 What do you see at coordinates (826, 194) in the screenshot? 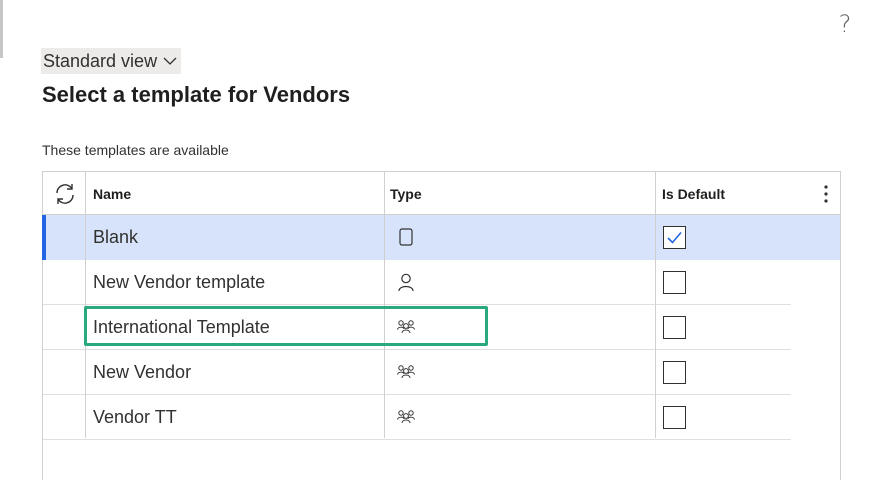
I see `more-options-icon` at bounding box center [826, 194].